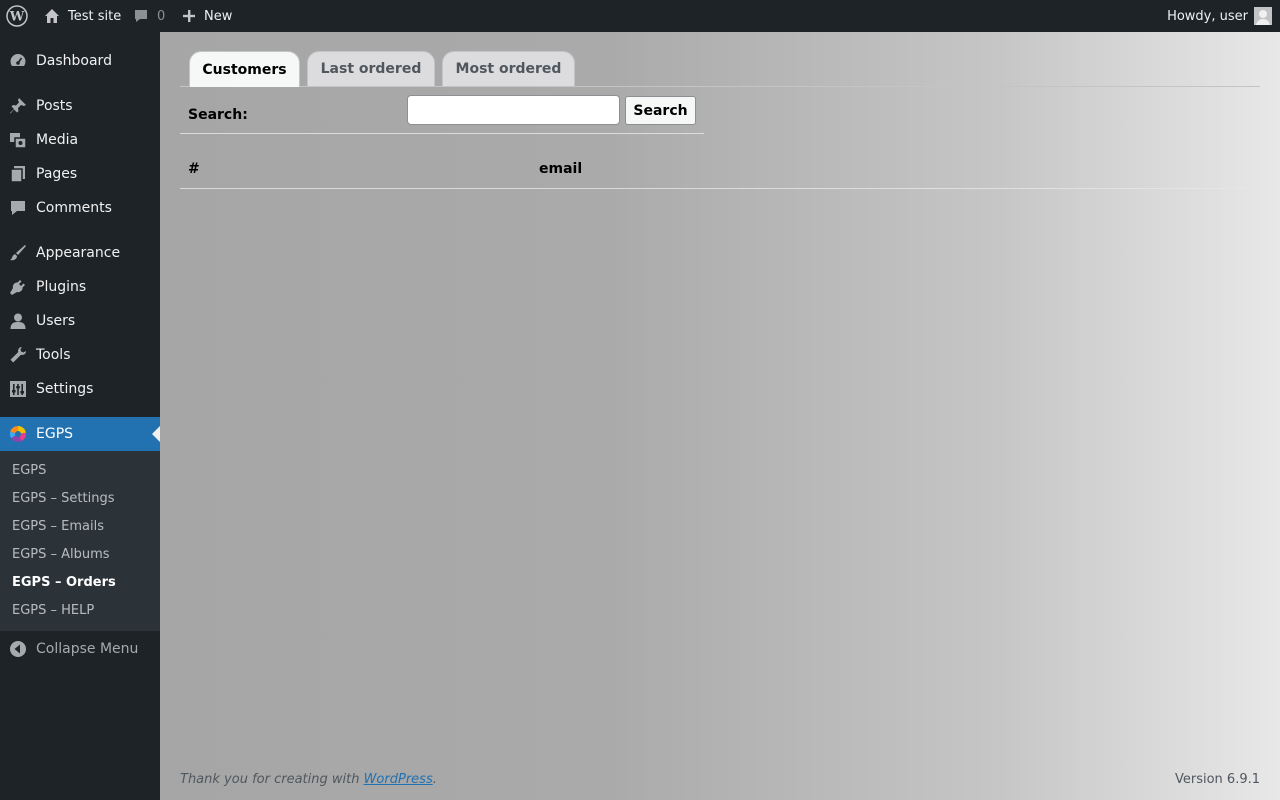 This screenshot has height=800, width=1280. Describe the element at coordinates (18, 140) in the screenshot. I see `media-icon` at that location.